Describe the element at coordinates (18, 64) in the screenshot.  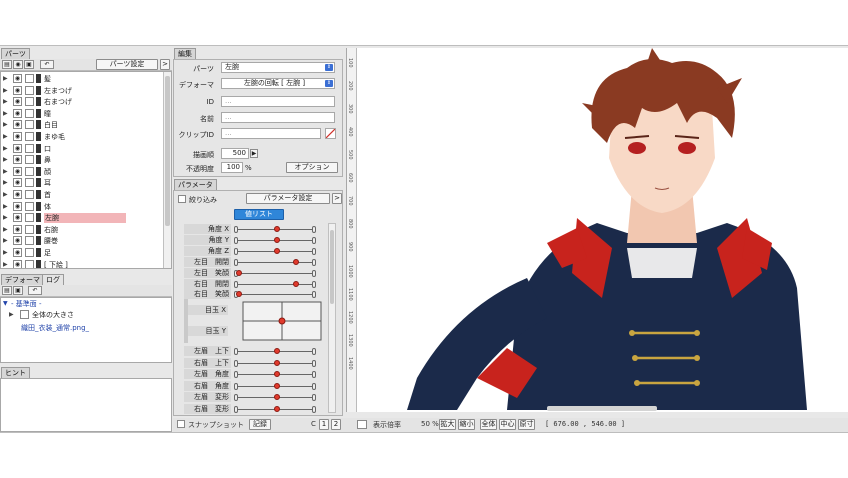
I see `eye-toggle-icon: ◉` at that location.